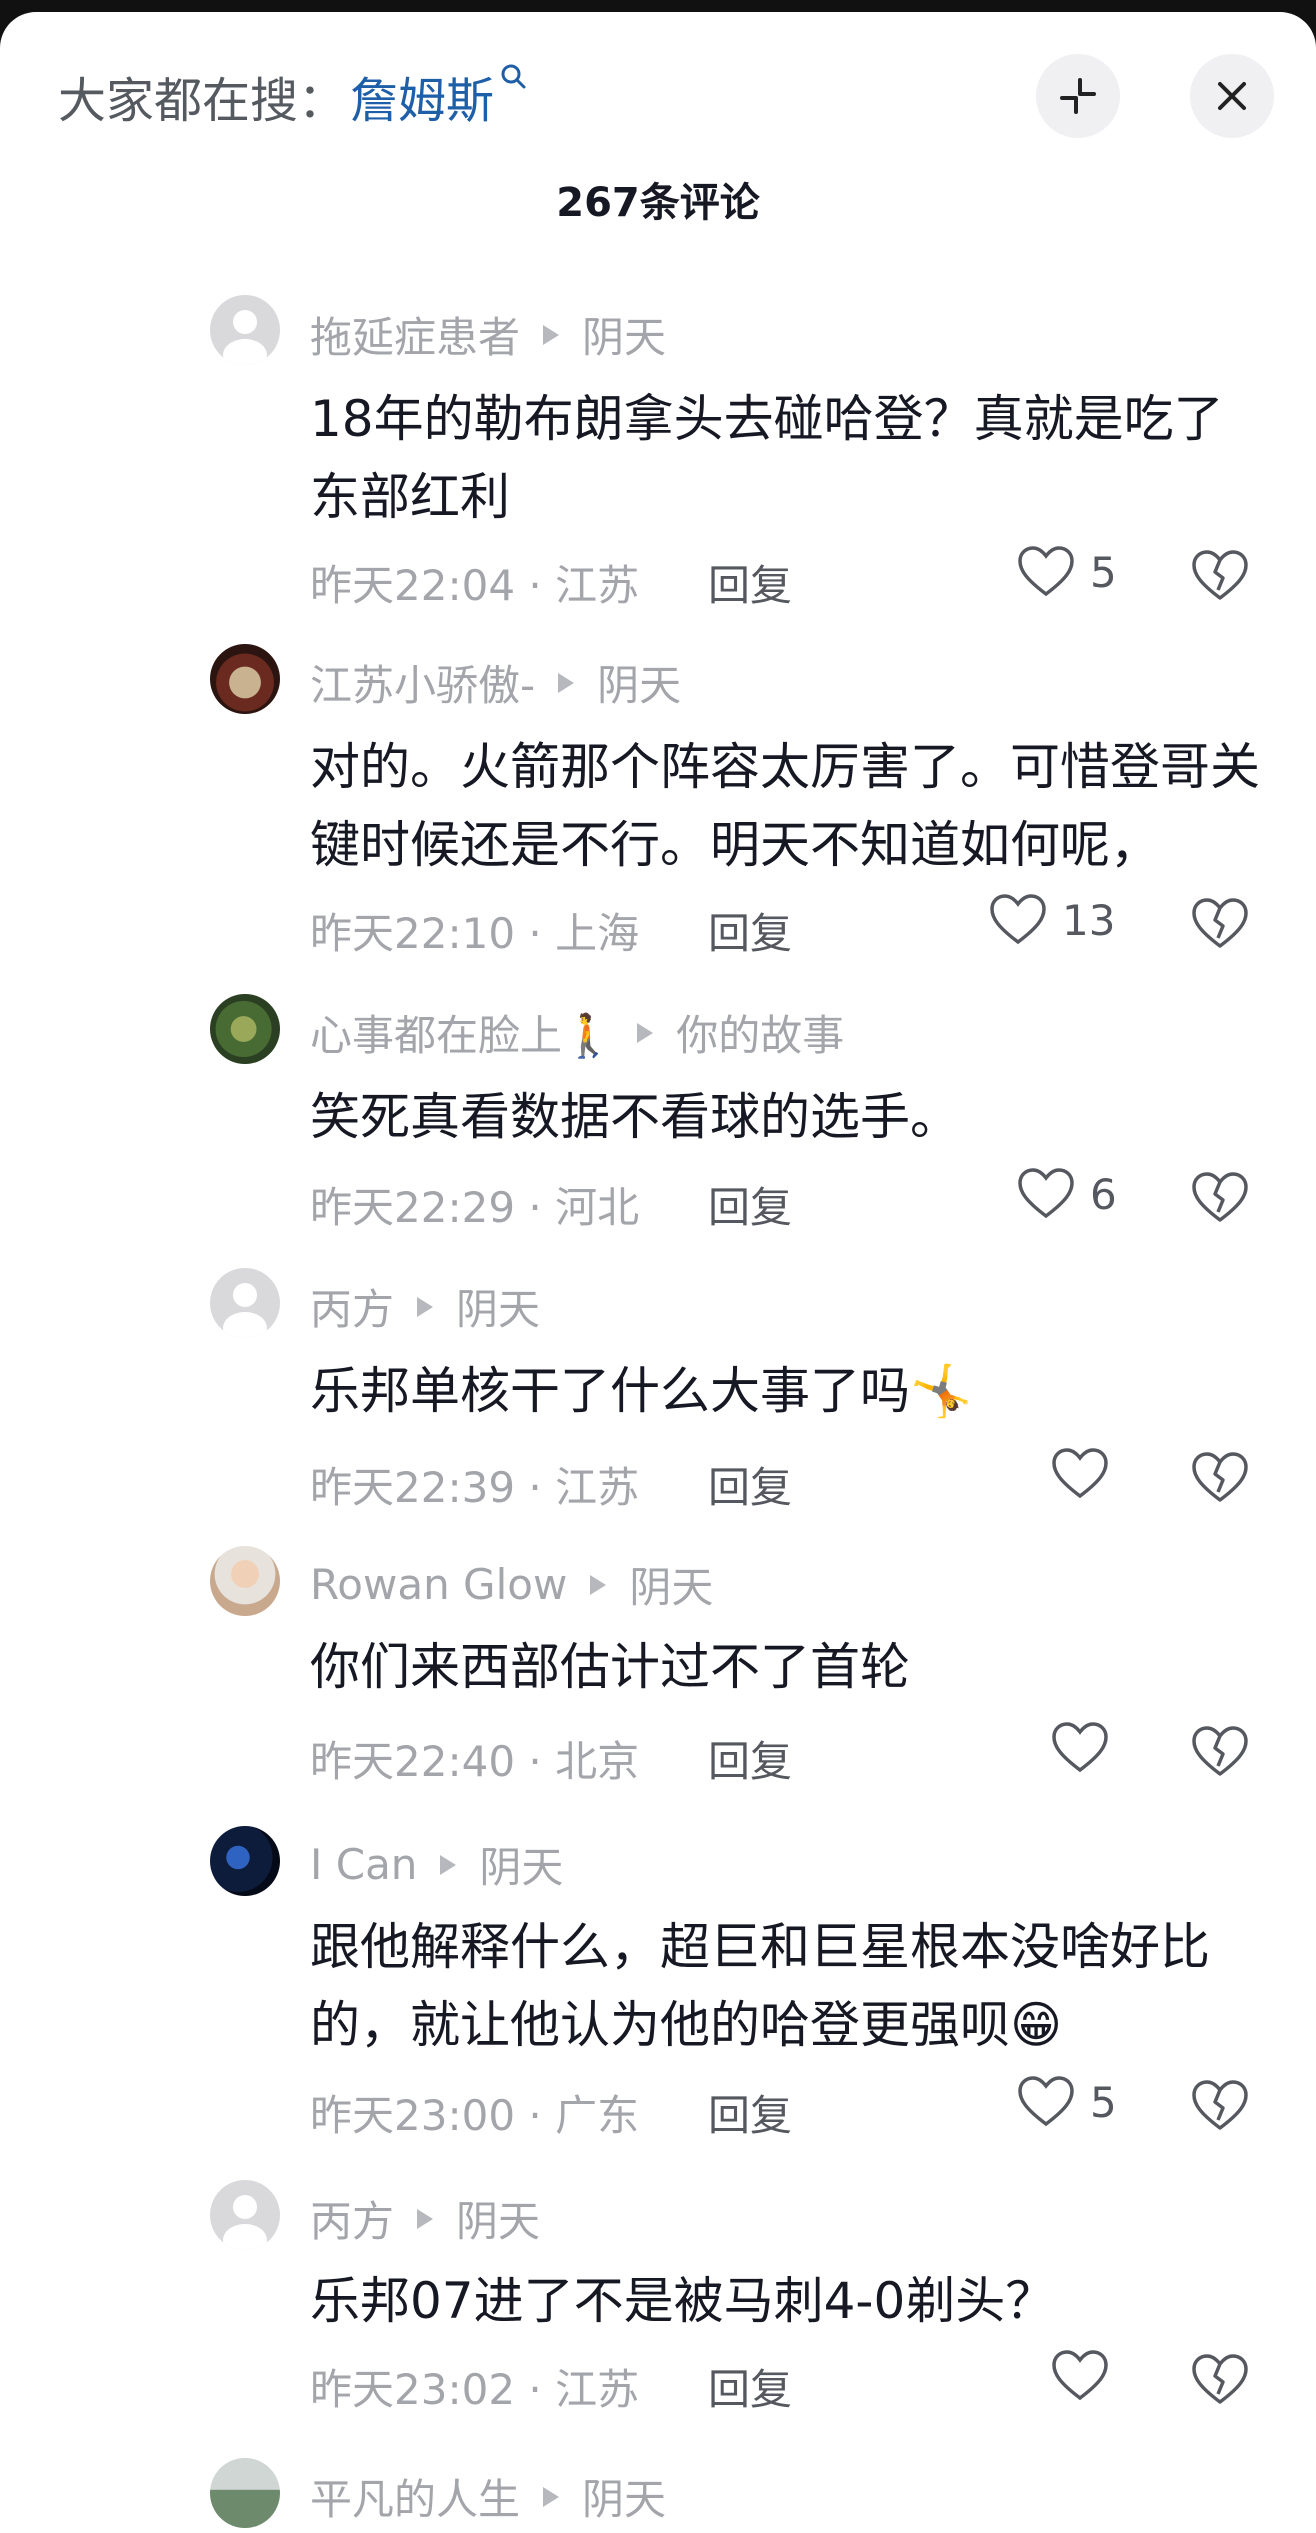 This screenshot has width=1316, height=2533. What do you see at coordinates (785, 806) in the screenshot?
I see `comment-text: 对的。火箭那个阵容太厉害了。可惜登哥关键时候还是不行。明天不知道如何呢，` at bounding box center [785, 806].